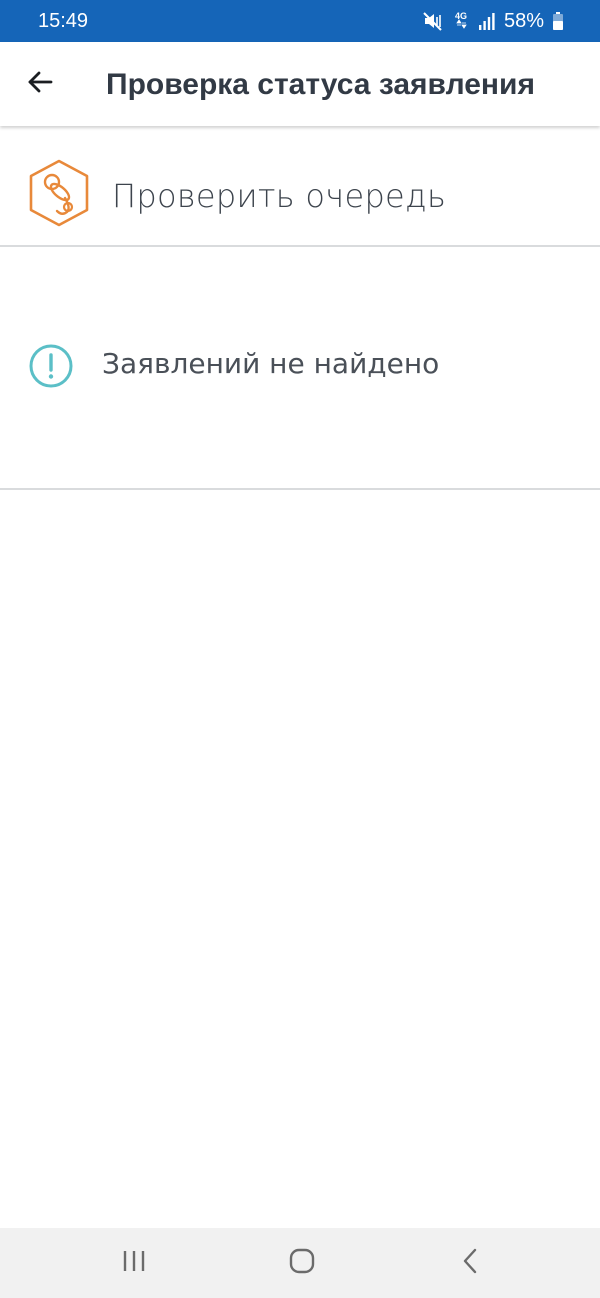 This screenshot has width=600, height=1298. What do you see at coordinates (558, 21) in the screenshot?
I see `battery-icon` at bounding box center [558, 21].